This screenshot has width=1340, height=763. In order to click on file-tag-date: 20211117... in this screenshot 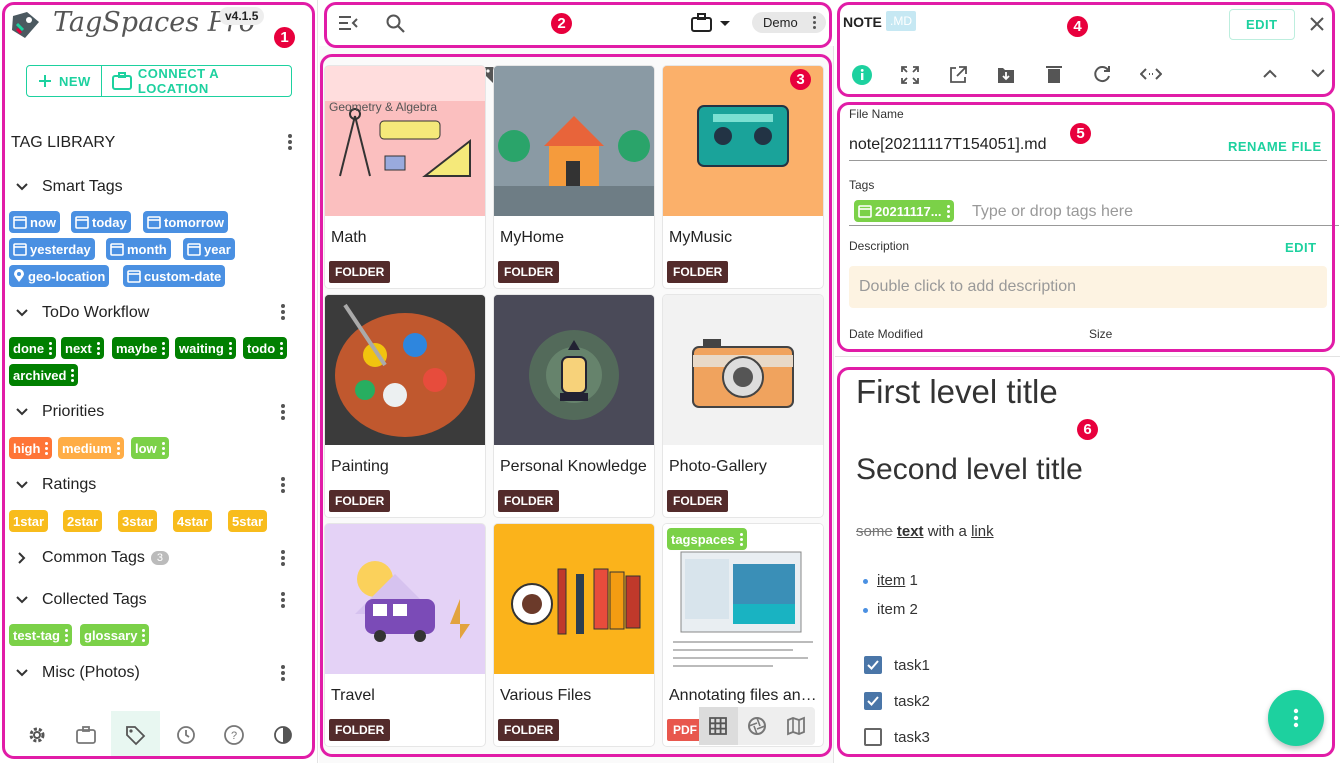, I will do `click(904, 211)`.